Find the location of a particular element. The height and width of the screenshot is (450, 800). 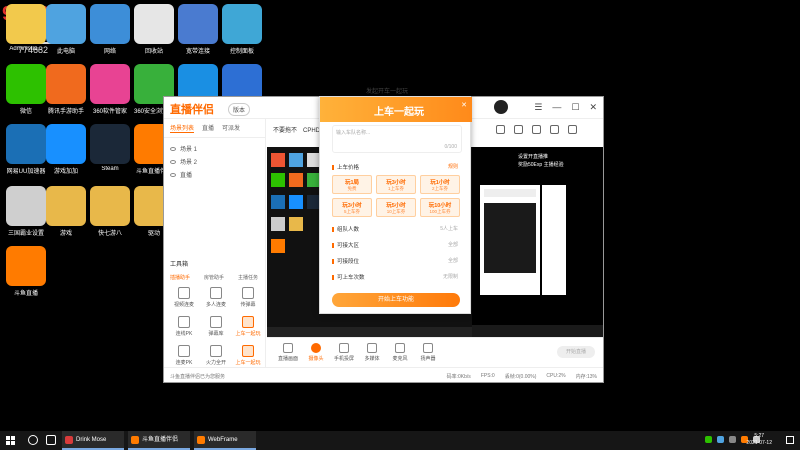

status-message: 斗鱼直播伴侣已为您服务 is located at coordinates (198, 377).